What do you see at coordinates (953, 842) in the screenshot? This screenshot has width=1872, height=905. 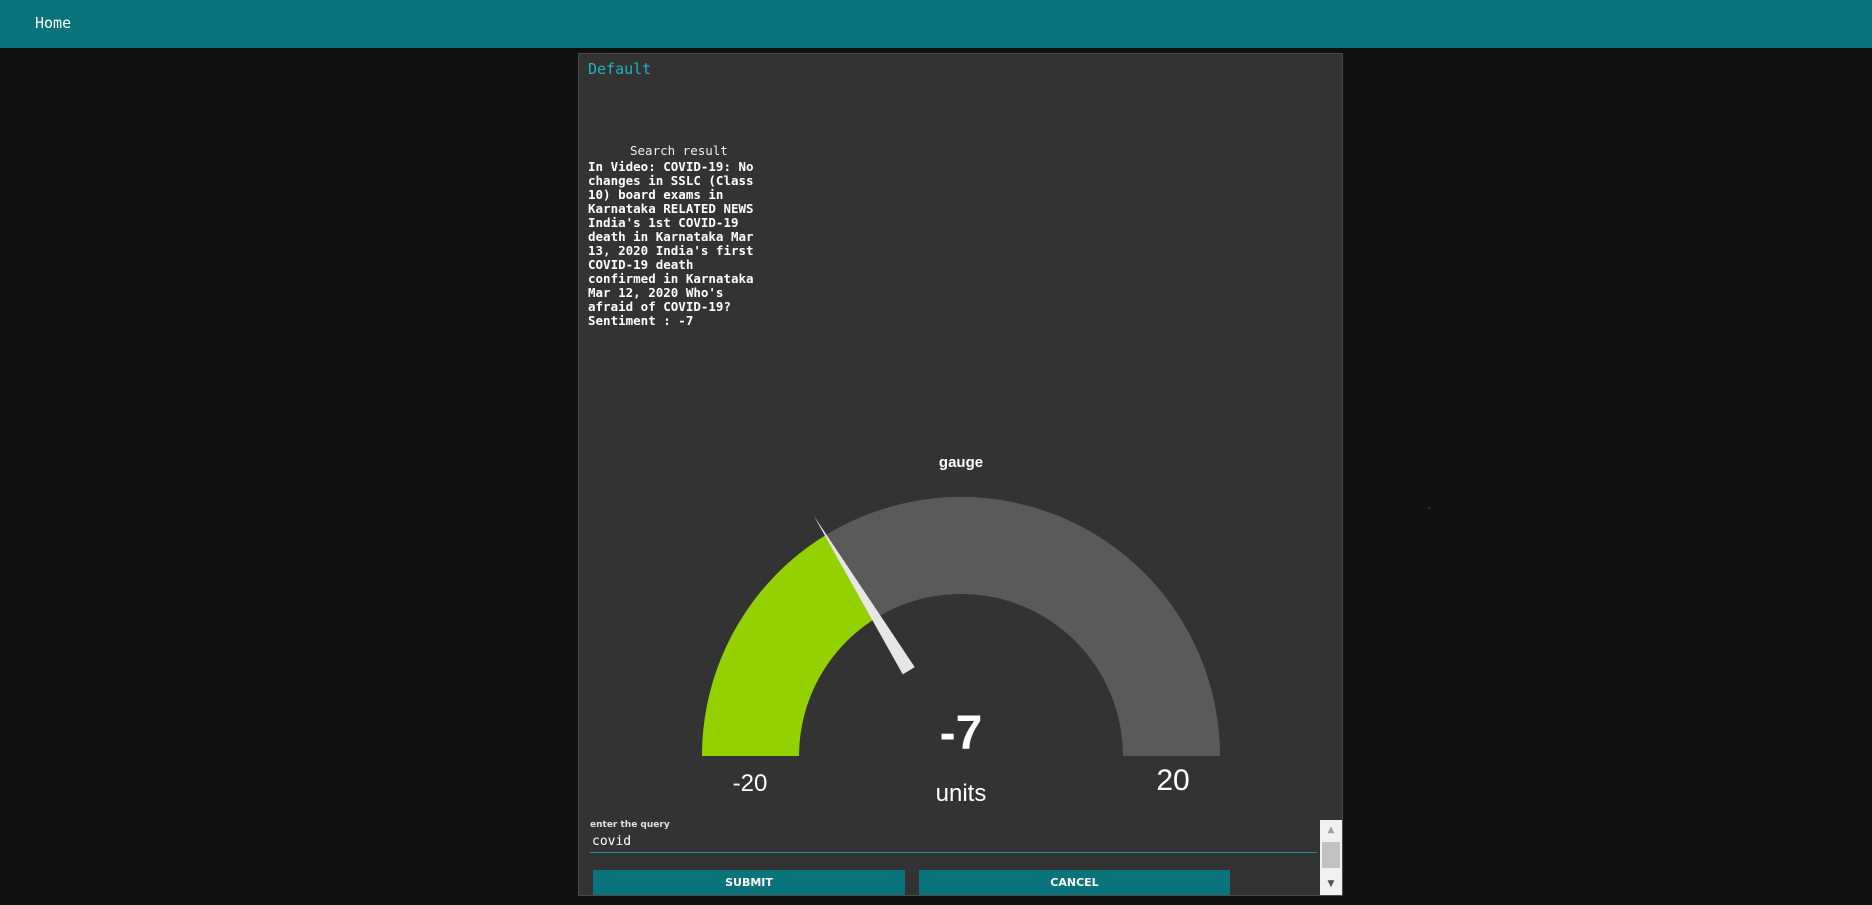 I see `query-input` at bounding box center [953, 842].